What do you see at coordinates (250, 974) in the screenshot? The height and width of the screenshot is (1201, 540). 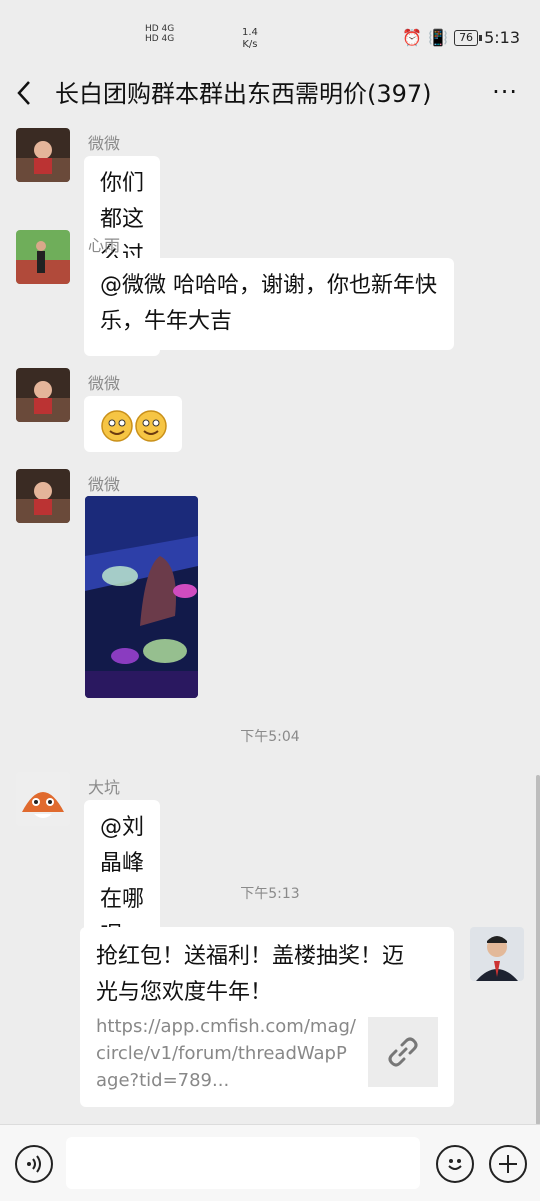 I see `link-card-title: 抢红包！送福利！盖楼抽奖！迈光与您欢度牛年！` at bounding box center [250, 974].